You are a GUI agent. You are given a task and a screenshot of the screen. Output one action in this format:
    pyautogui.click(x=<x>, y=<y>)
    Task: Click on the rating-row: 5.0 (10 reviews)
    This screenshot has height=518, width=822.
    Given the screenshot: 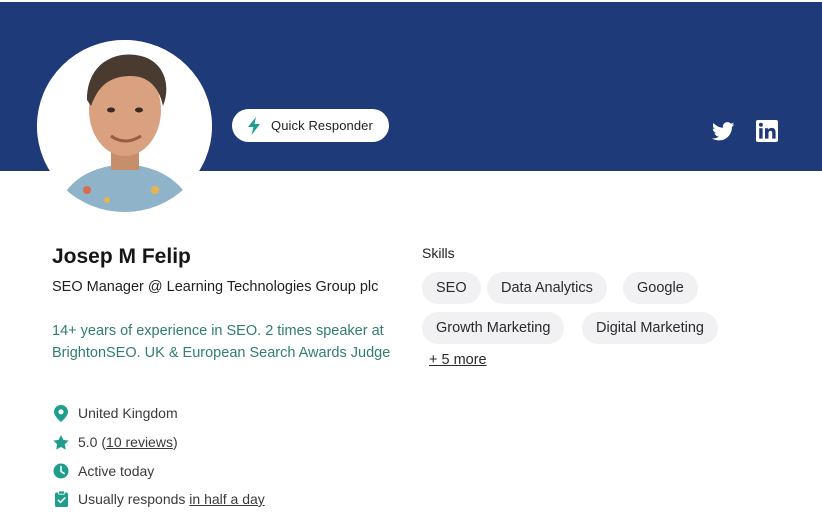 What is the action you would take?
    pyautogui.click(x=217, y=442)
    